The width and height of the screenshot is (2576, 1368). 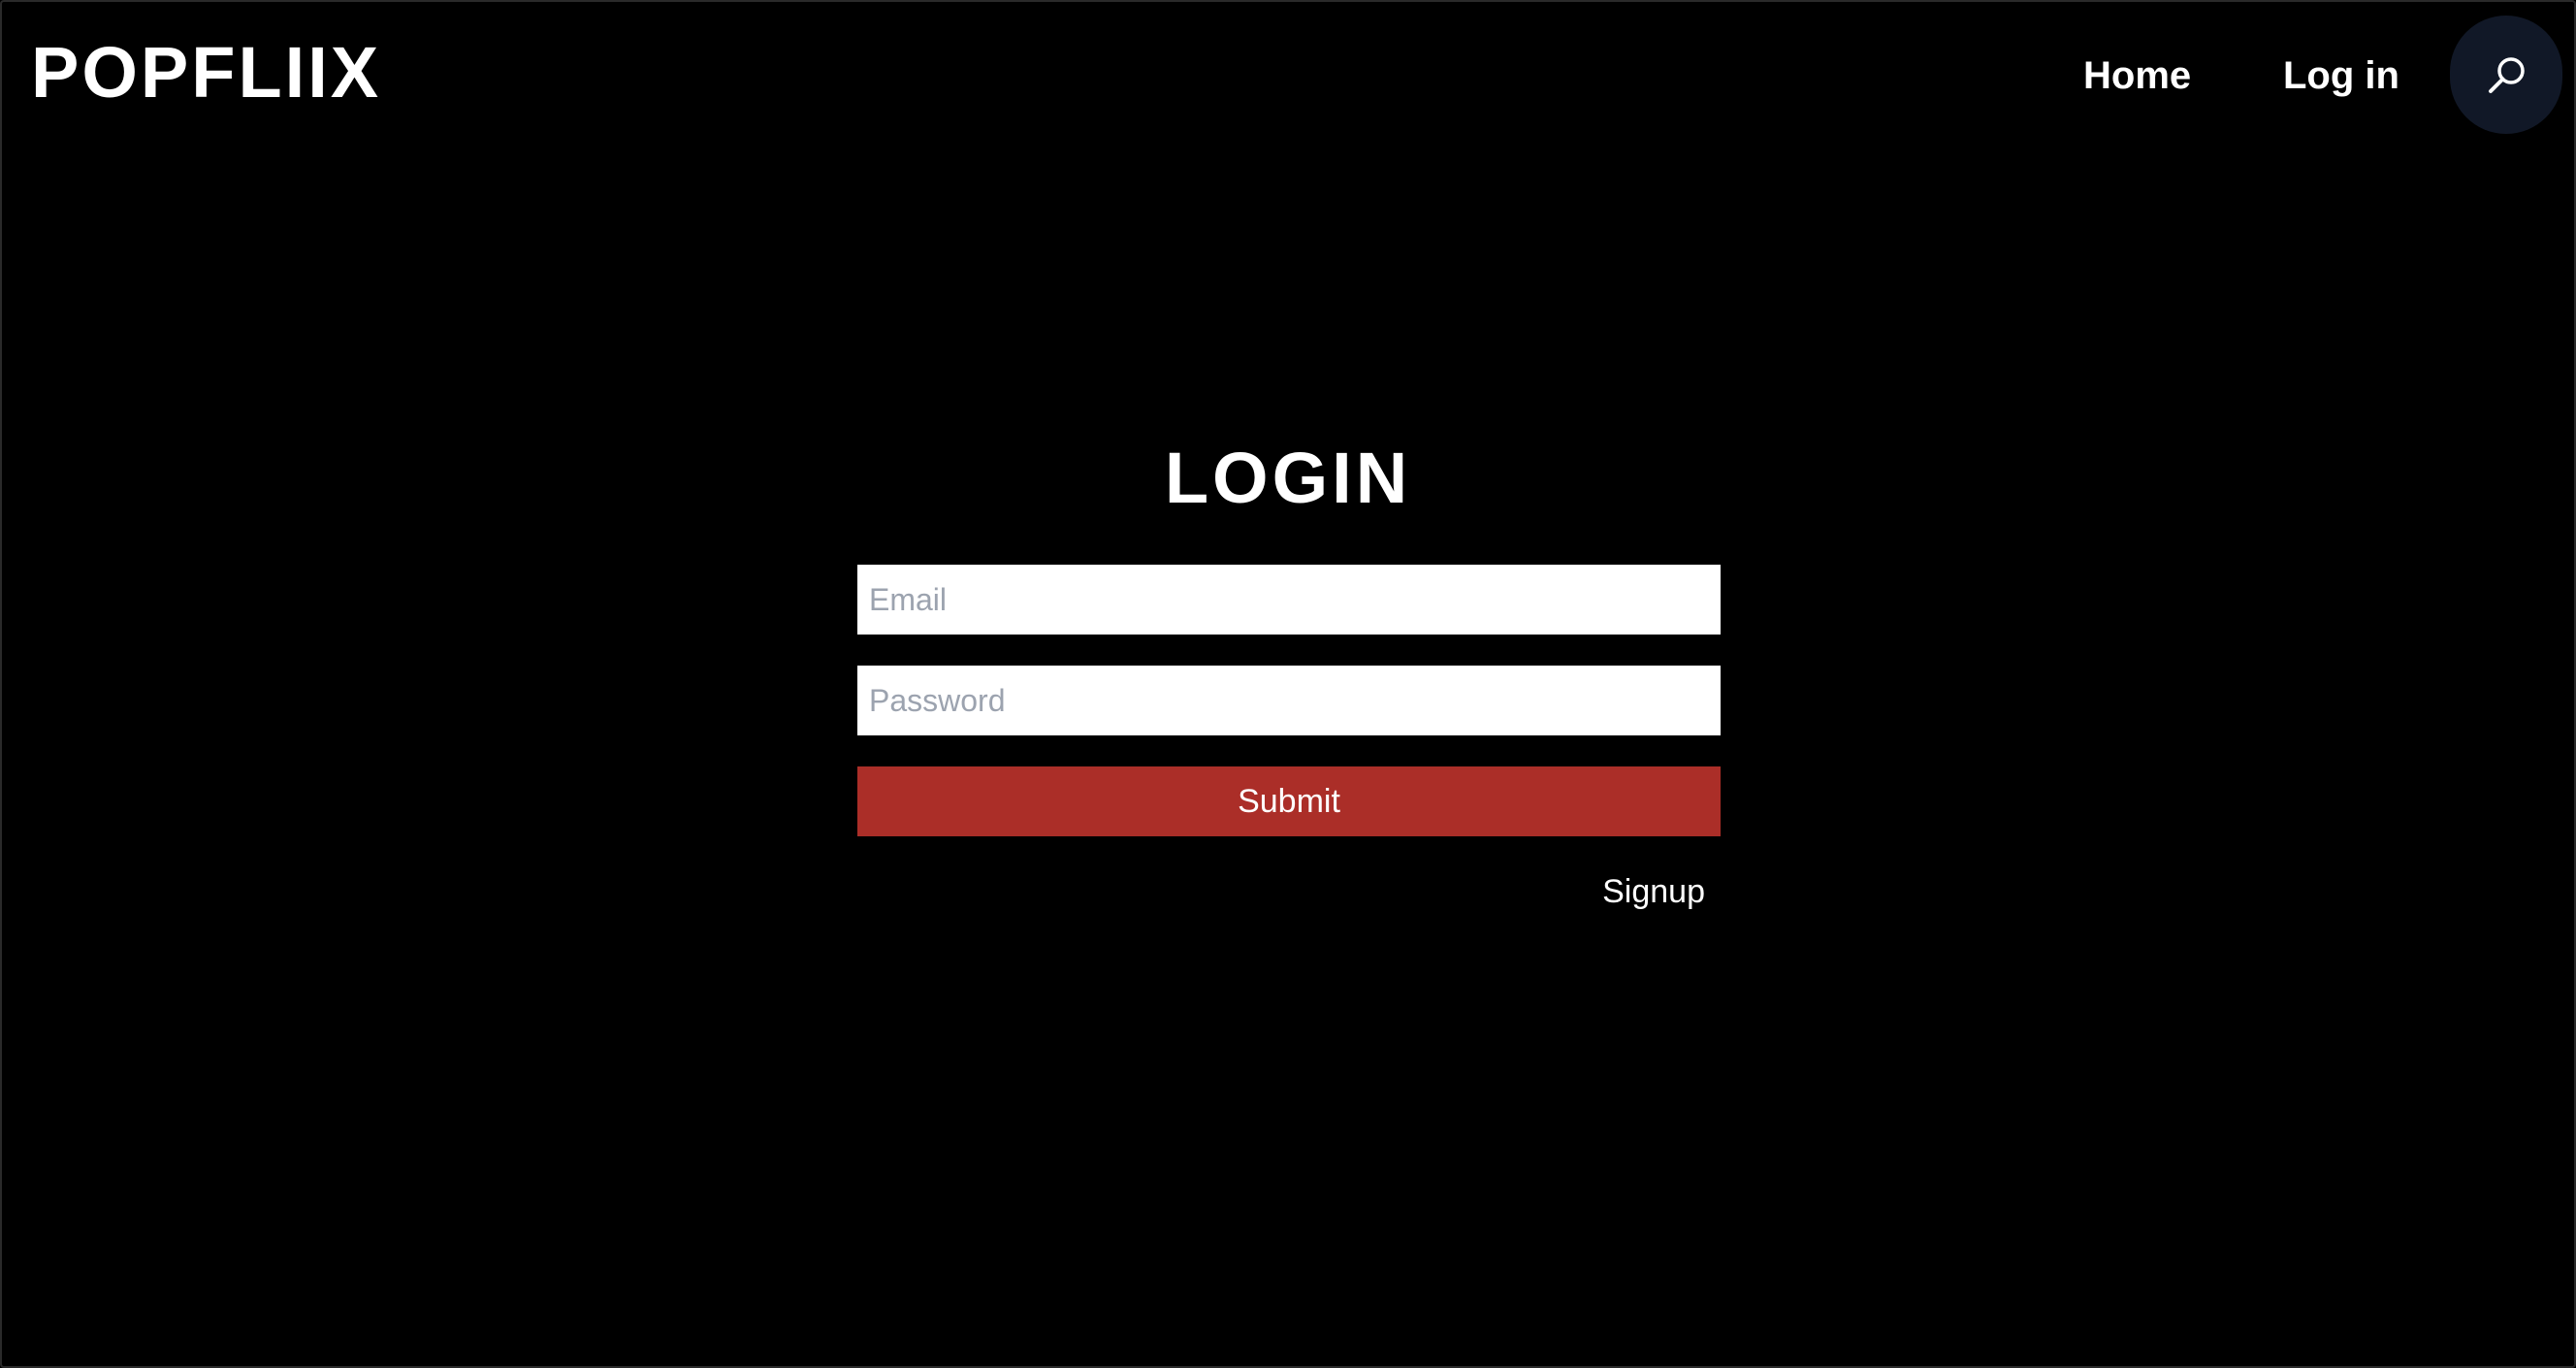 What do you see at coordinates (1289, 801) in the screenshot?
I see `submit-button: Submit` at bounding box center [1289, 801].